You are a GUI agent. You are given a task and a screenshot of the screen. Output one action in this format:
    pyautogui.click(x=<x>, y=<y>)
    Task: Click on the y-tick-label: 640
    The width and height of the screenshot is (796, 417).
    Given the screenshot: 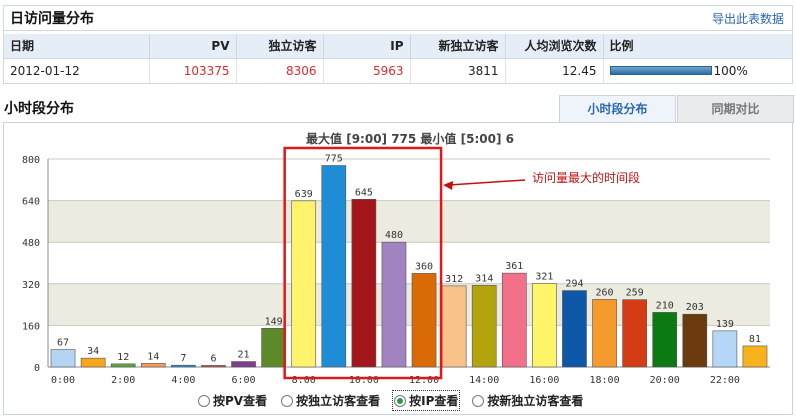 What is the action you would take?
    pyautogui.click(x=31, y=202)
    